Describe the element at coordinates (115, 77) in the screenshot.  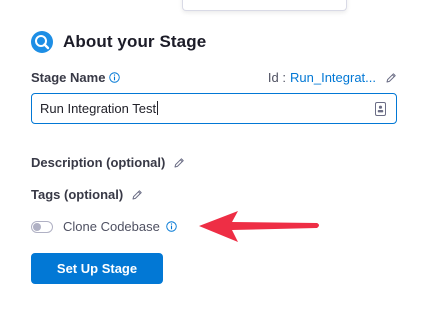
I see `info-icon` at that location.